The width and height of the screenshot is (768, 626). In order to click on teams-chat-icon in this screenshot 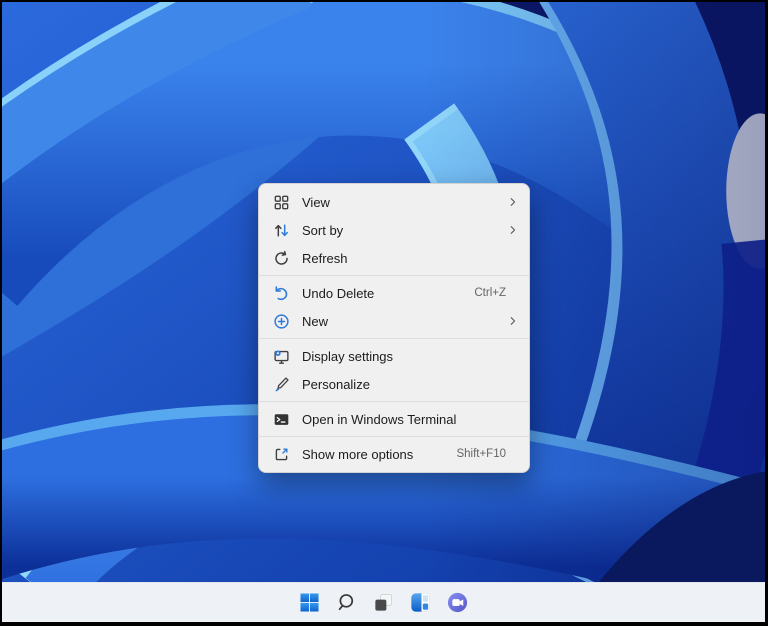, I will do `click(457, 602)`.